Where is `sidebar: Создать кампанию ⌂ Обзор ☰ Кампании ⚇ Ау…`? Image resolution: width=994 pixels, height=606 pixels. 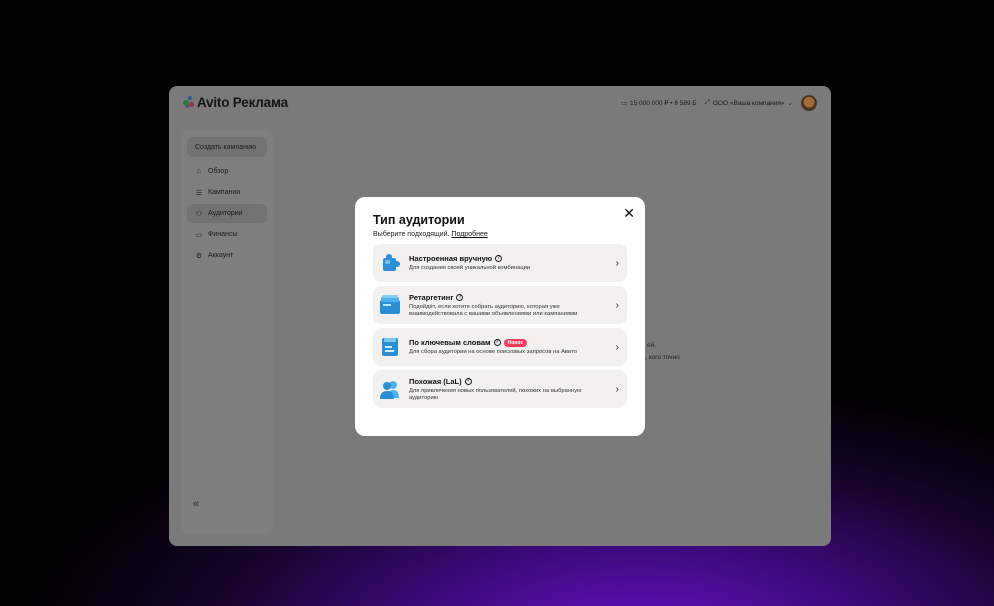 sidebar: Создать кампанию ⌂ Обзор ☰ Кампании ⚇ Ау… is located at coordinates (227, 332).